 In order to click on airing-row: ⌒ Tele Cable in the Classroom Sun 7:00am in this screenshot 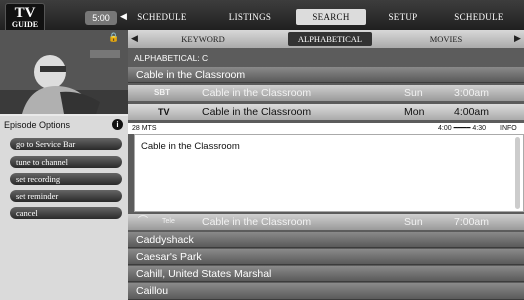, I will do `click(326, 222)`.